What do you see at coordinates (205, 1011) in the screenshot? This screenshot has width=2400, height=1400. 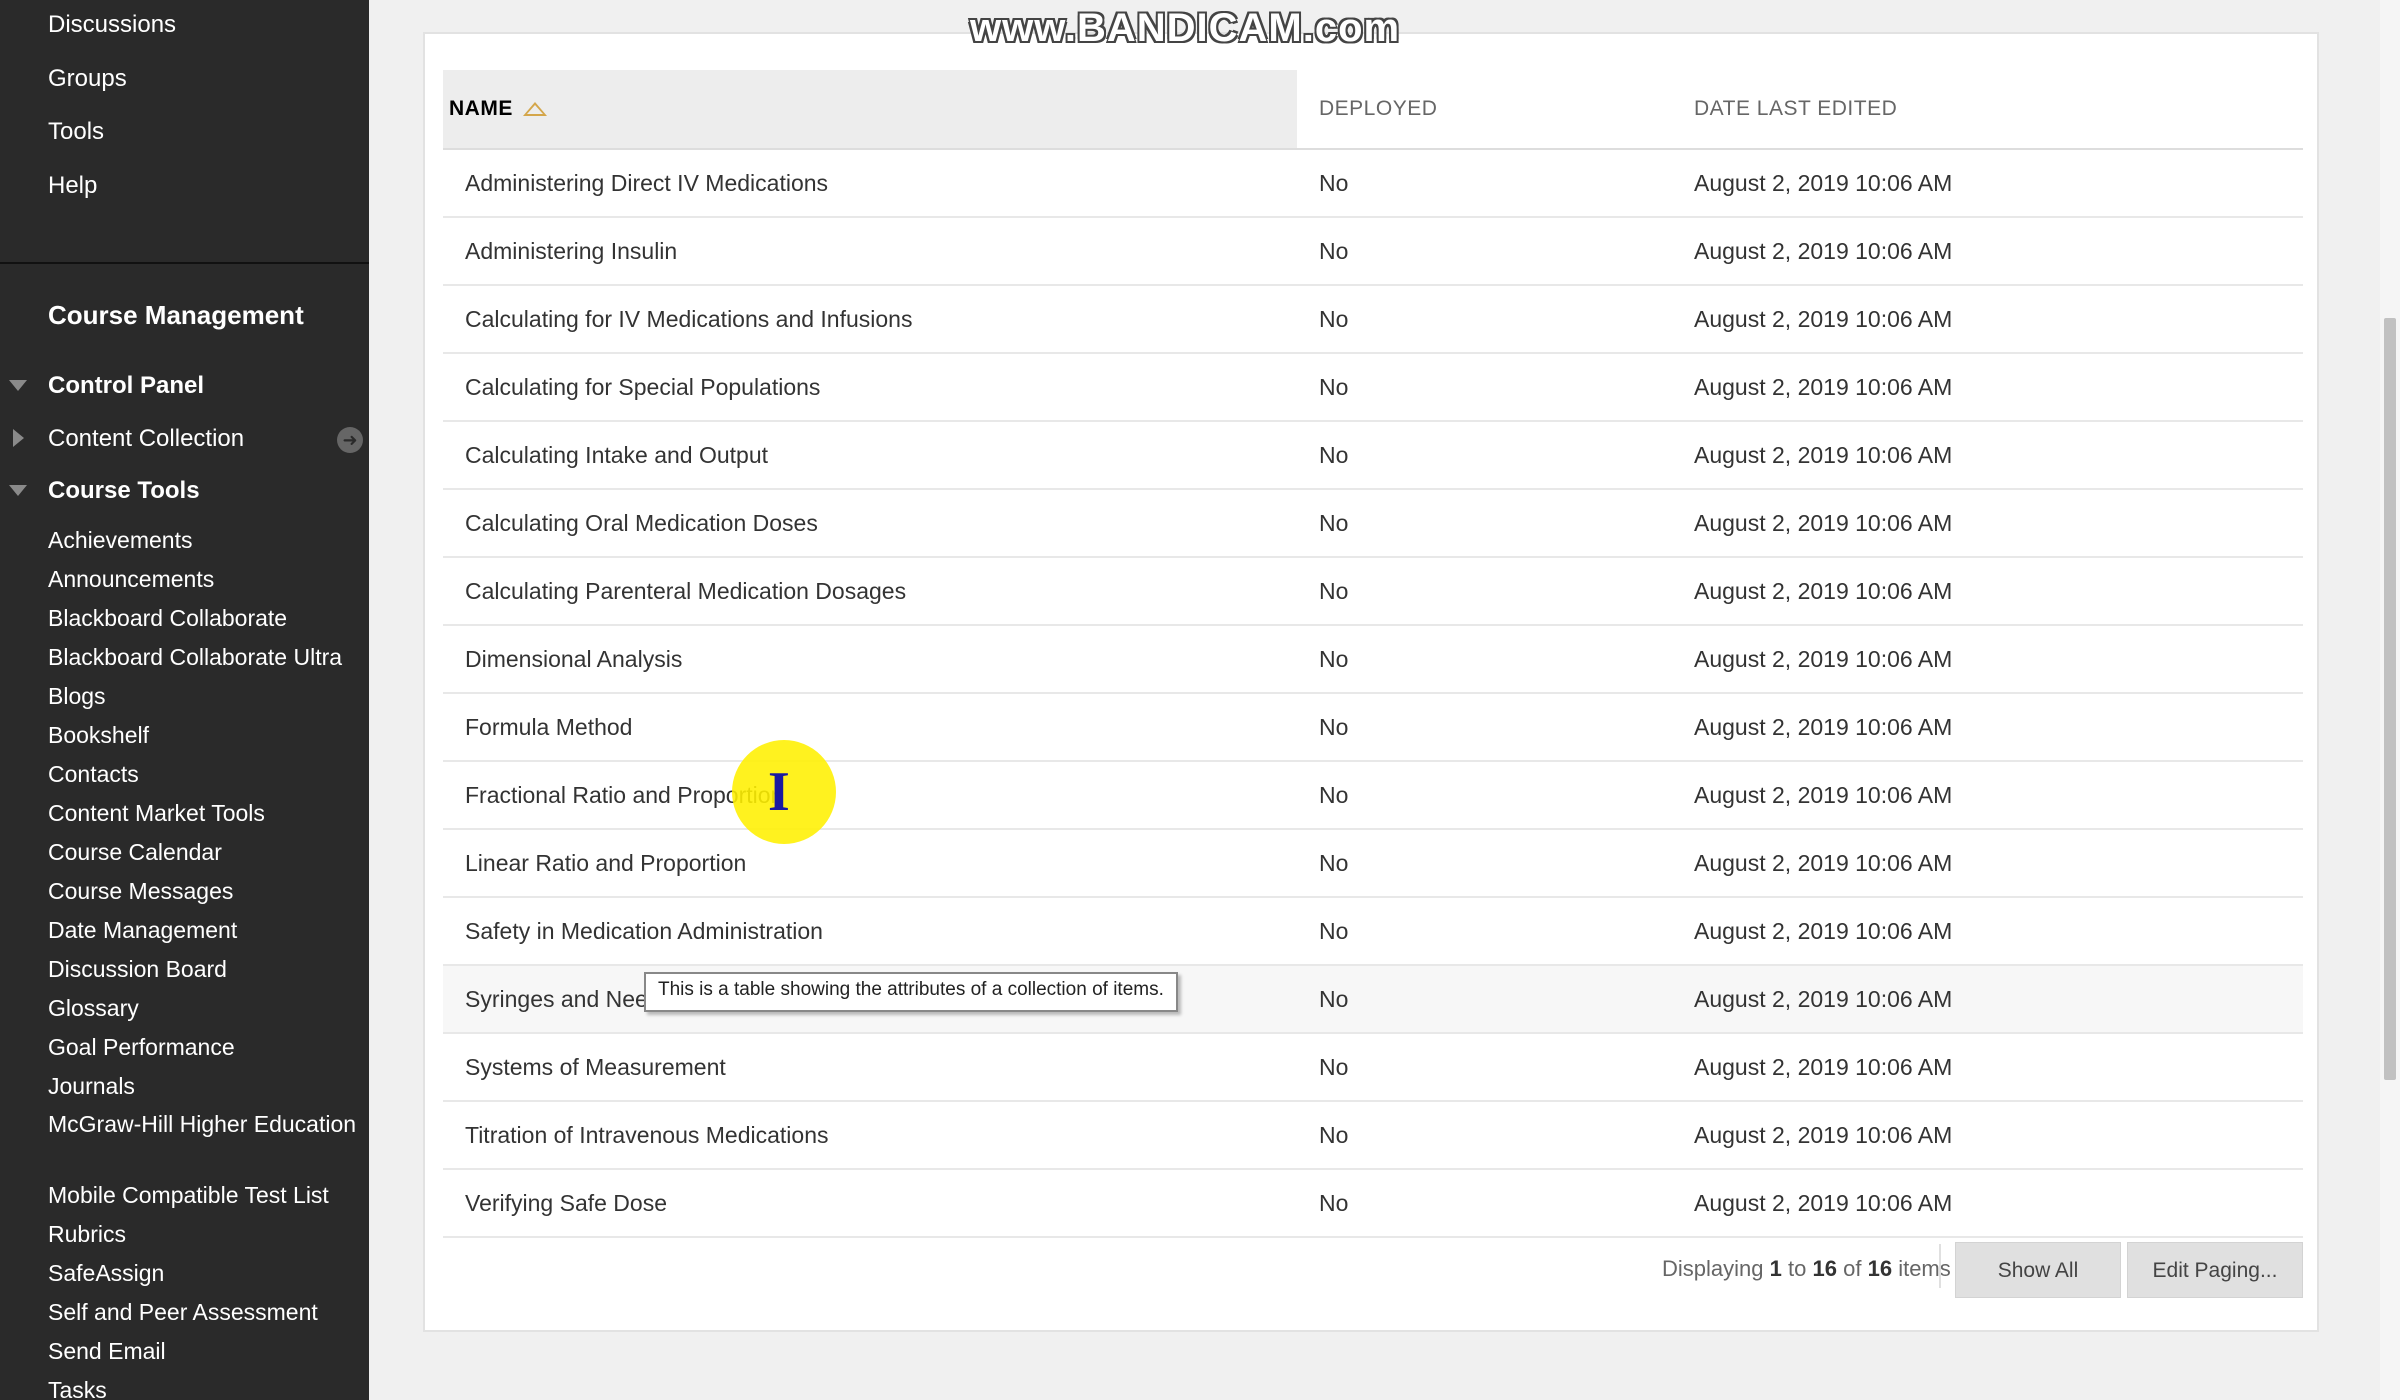 I see `tool-glossary: Glossary` at bounding box center [205, 1011].